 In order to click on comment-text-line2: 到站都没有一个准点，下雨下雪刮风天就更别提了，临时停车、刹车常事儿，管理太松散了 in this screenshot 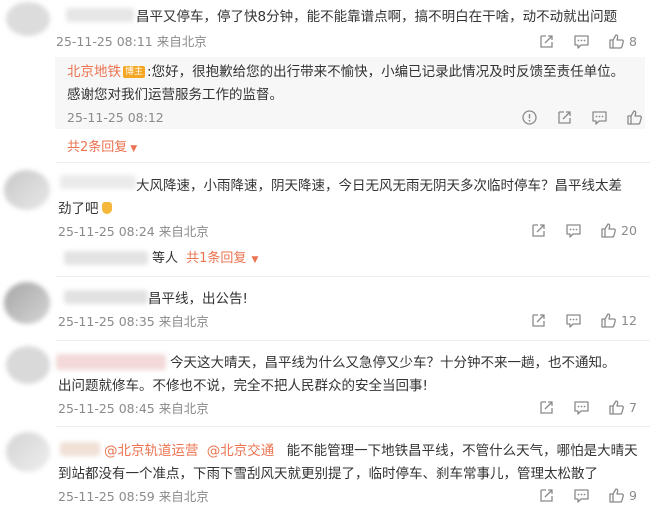, I will do `click(328, 474)`.